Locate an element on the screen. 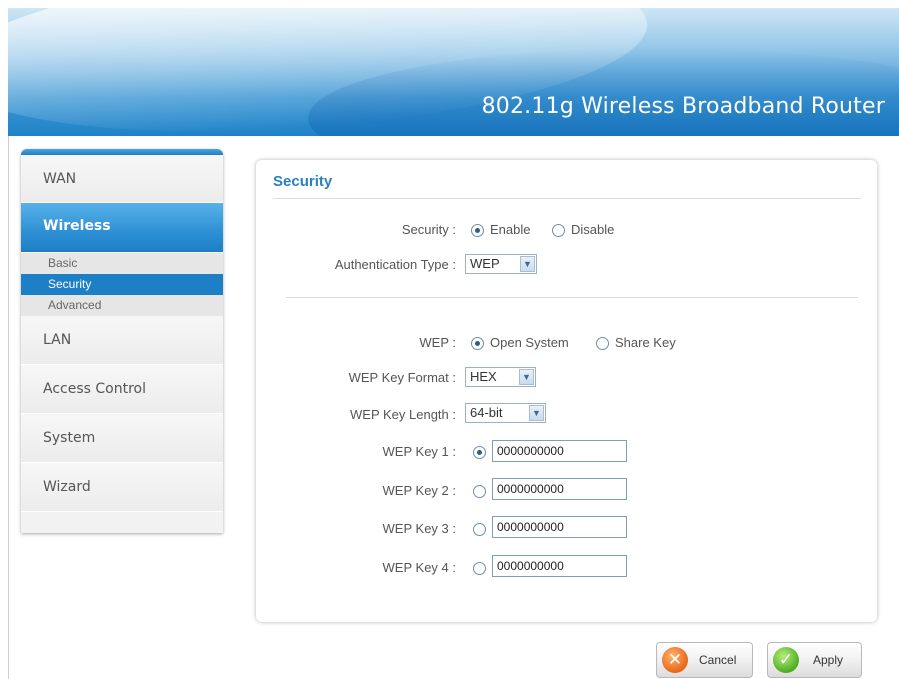 The image size is (899, 679). wep-open-system-label: Open System is located at coordinates (529, 342).